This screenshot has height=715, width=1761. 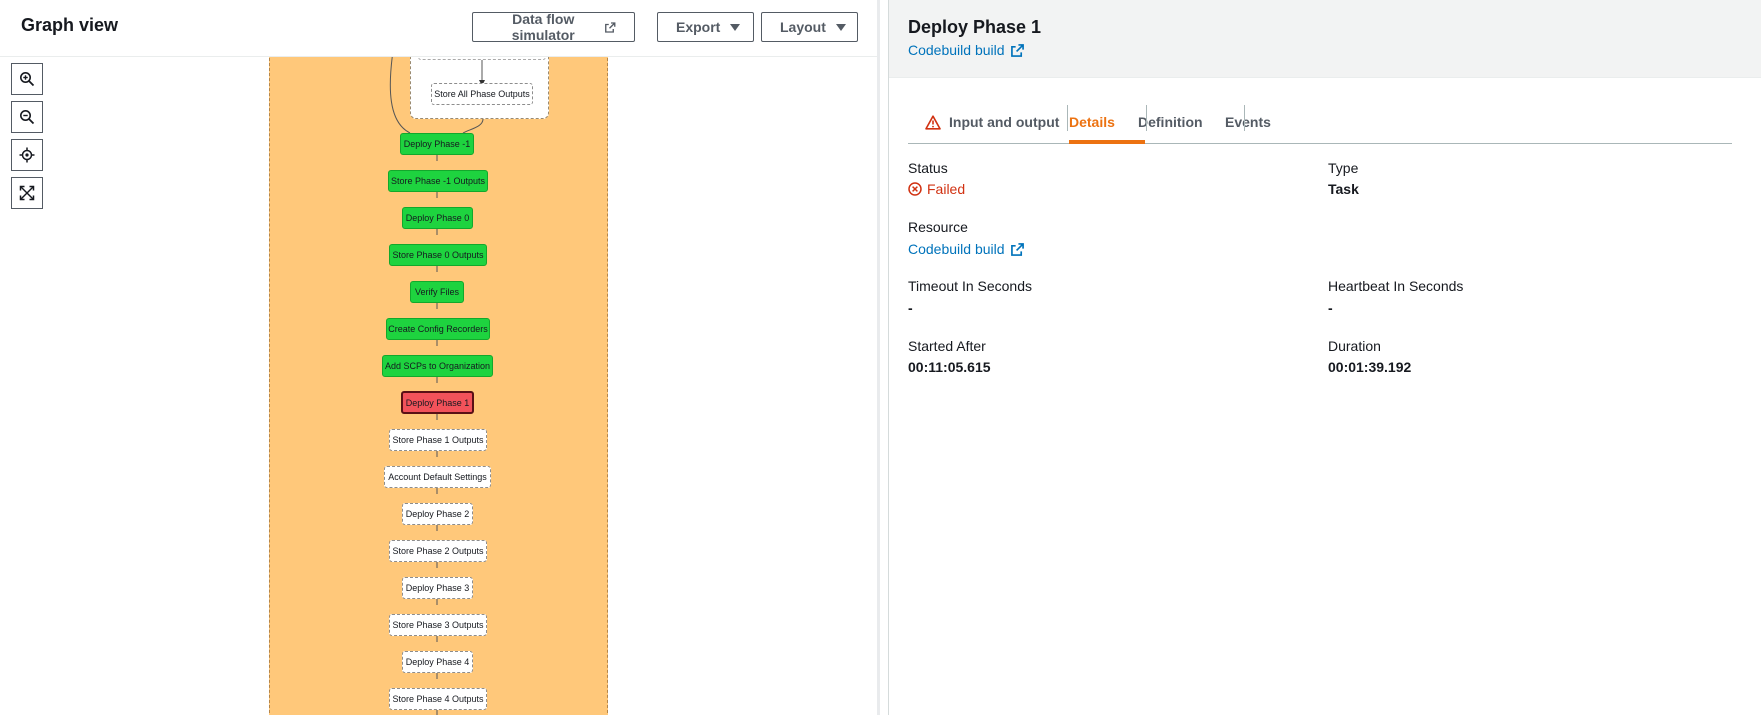 I want to click on zoom-in-button, so click(x=27, y=79).